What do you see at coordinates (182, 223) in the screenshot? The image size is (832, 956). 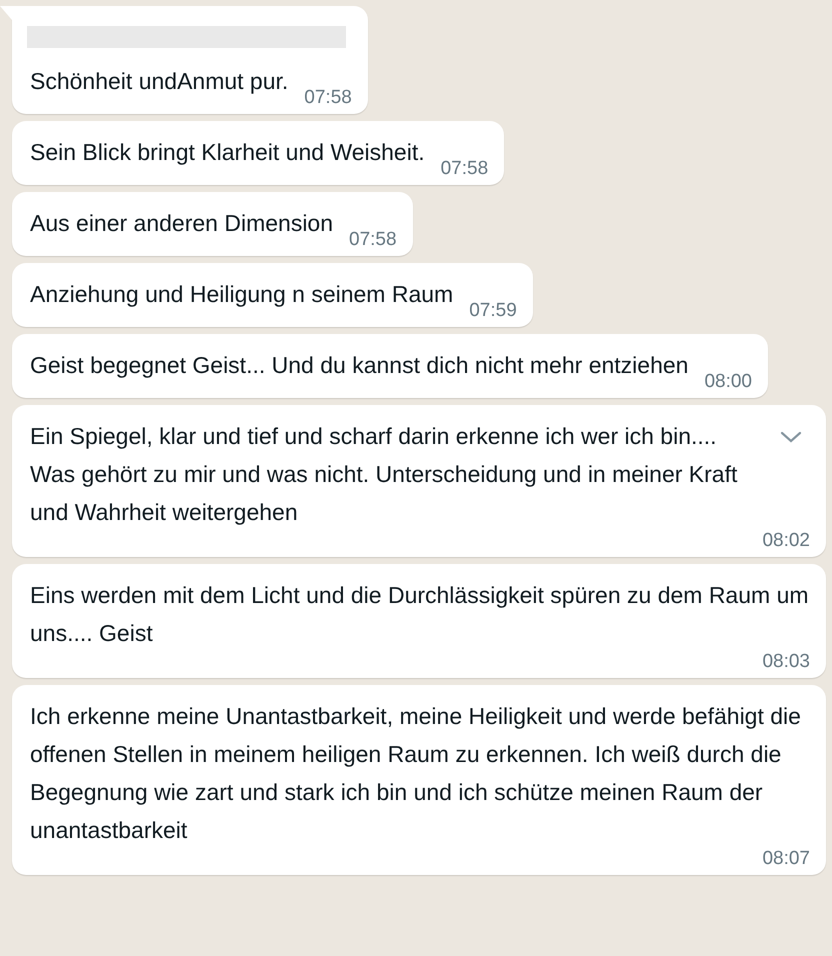 I see `message-text: Aus einer anderen Dimension` at bounding box center [182, 223].